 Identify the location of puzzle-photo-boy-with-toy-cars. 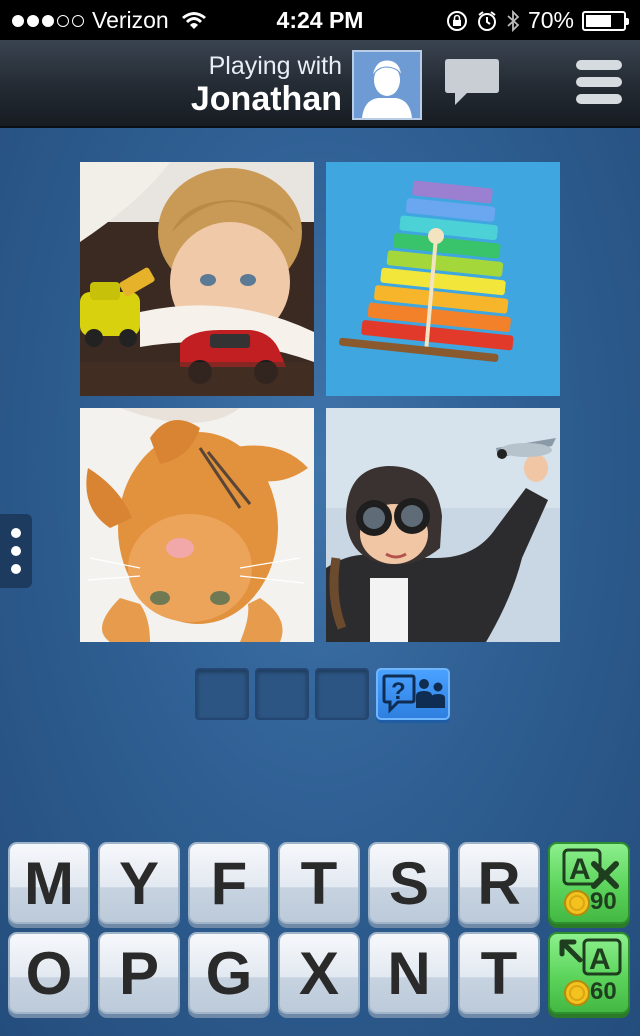
(197, 279).